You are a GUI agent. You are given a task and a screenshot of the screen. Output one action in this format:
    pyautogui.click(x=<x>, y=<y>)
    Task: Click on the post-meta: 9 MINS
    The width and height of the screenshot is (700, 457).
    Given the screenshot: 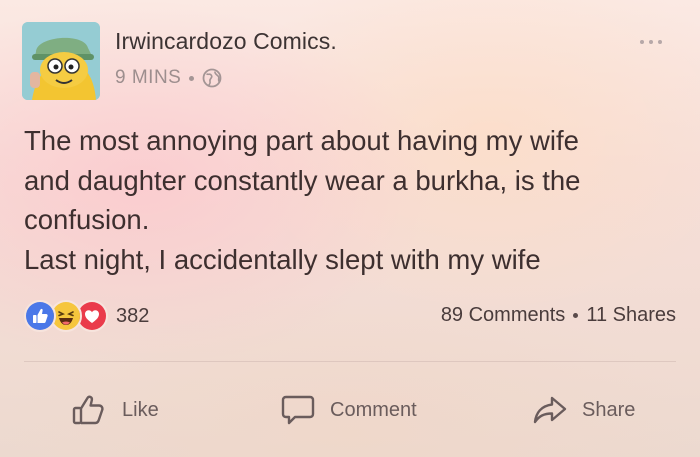 What is the action you would take?
    pyautogui.click(x=168, y=78)
    